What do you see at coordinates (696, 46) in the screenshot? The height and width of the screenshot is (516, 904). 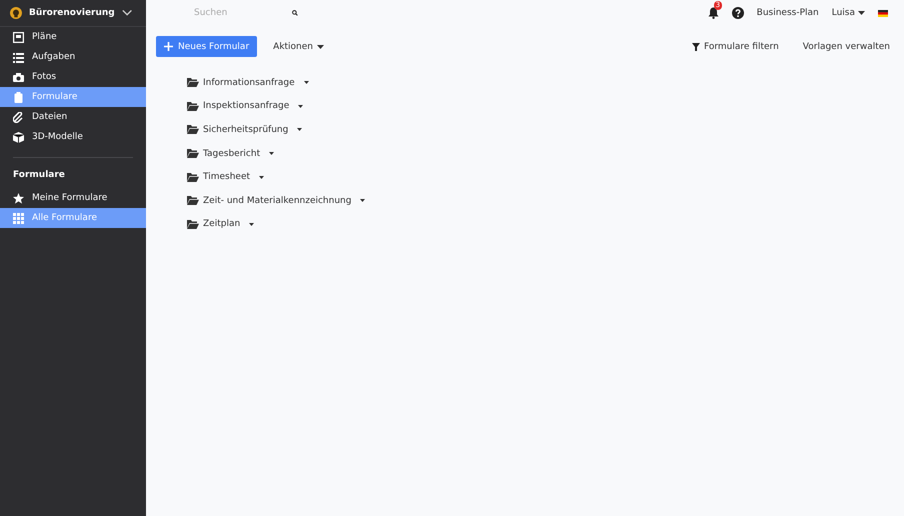 I see `filter-icon` at bounding box center [696, 46].